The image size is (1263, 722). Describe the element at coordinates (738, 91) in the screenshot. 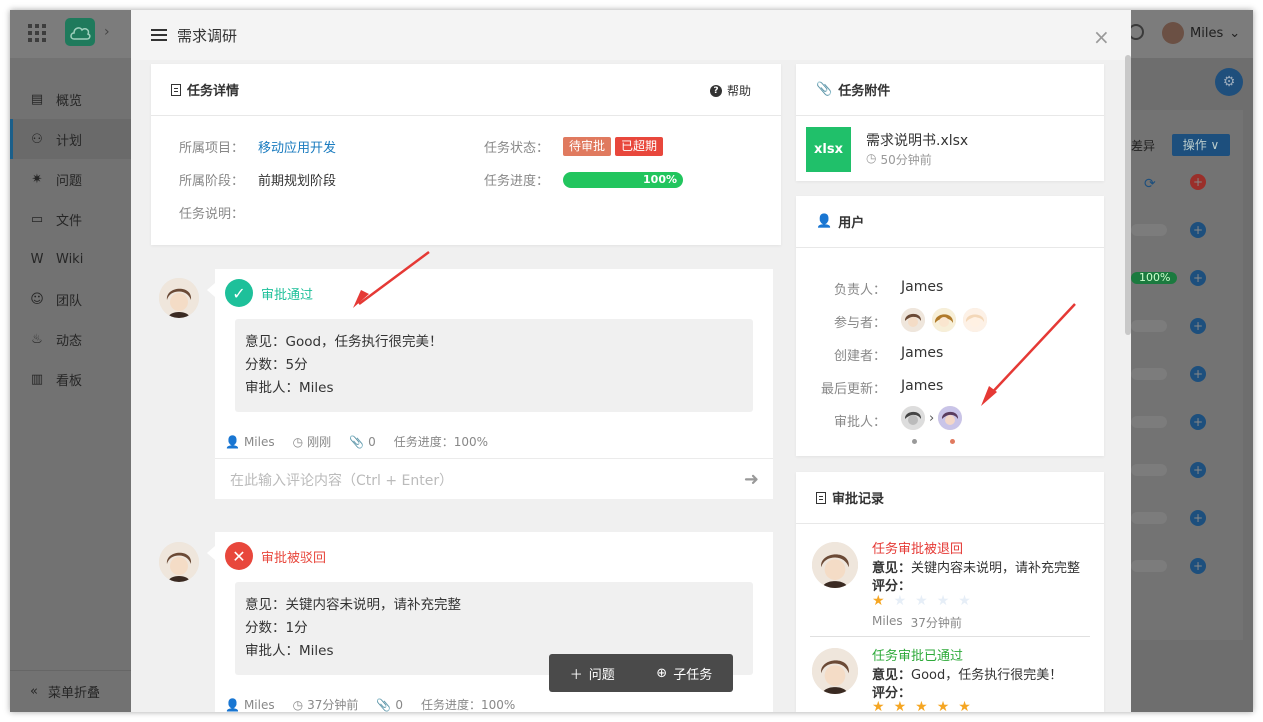

I see `help-label: 帮助` at that location.